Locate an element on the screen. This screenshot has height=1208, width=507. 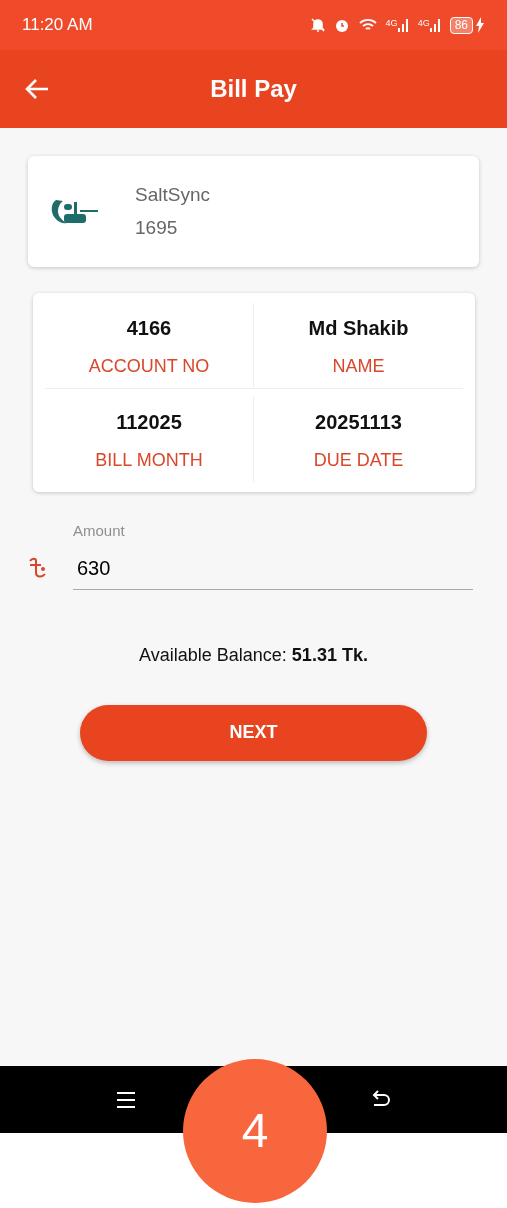
detail-label: NAME is located at coordinates (358, 366).